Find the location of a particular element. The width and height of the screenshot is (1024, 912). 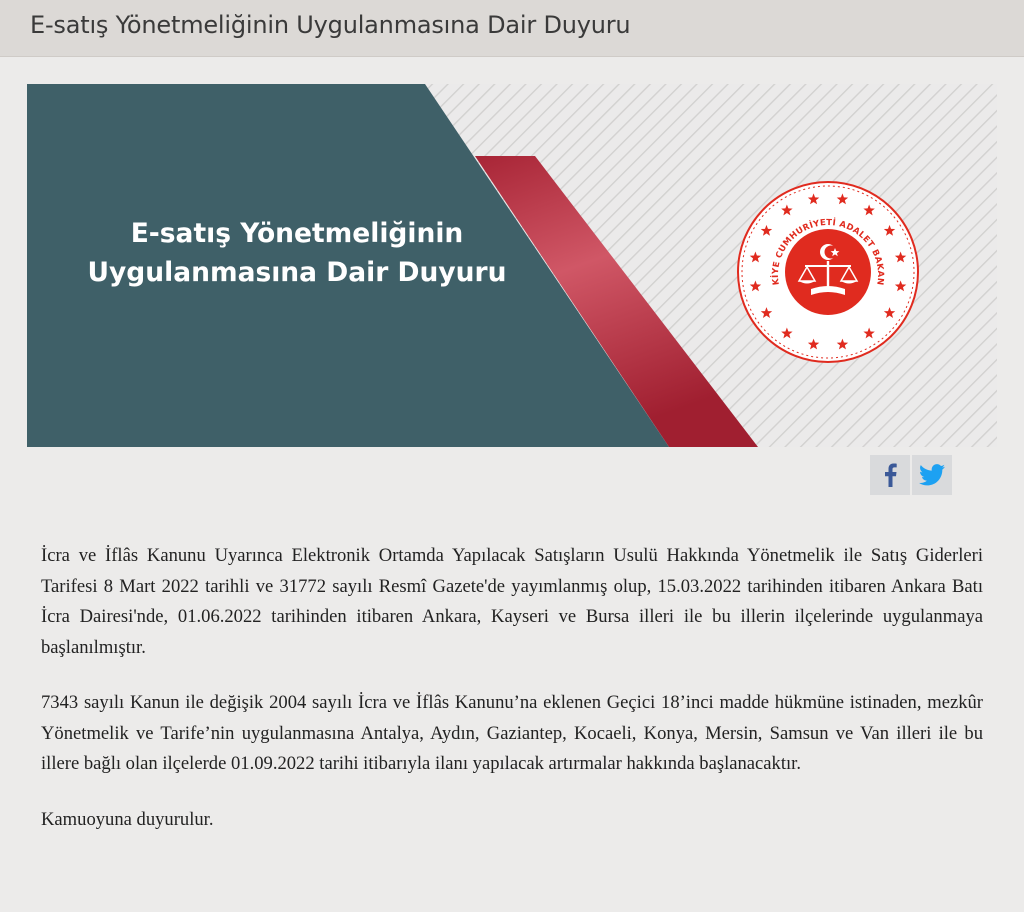

twitter-share-button is located at coordinates (932, 475).